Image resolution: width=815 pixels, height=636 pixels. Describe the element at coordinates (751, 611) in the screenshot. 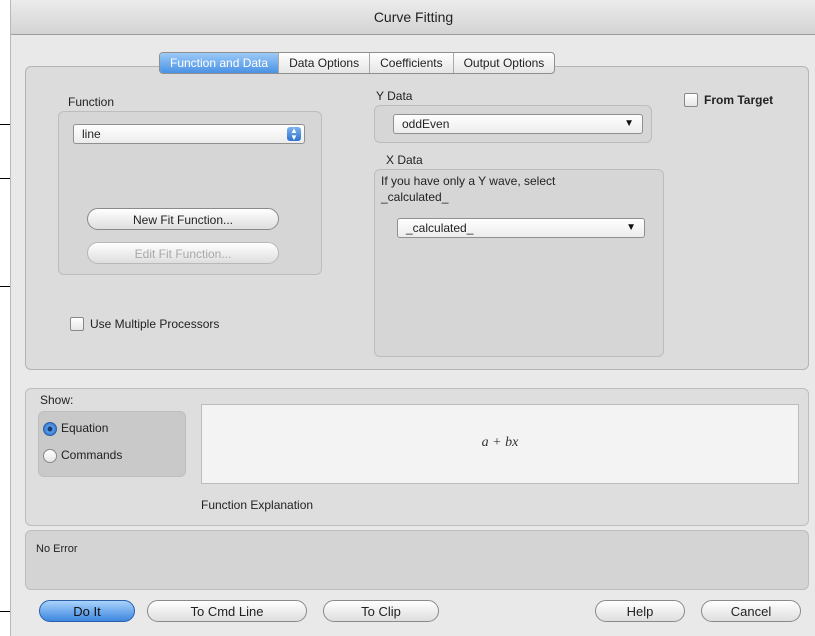

I see `cancel-button: Cancel` at that location.